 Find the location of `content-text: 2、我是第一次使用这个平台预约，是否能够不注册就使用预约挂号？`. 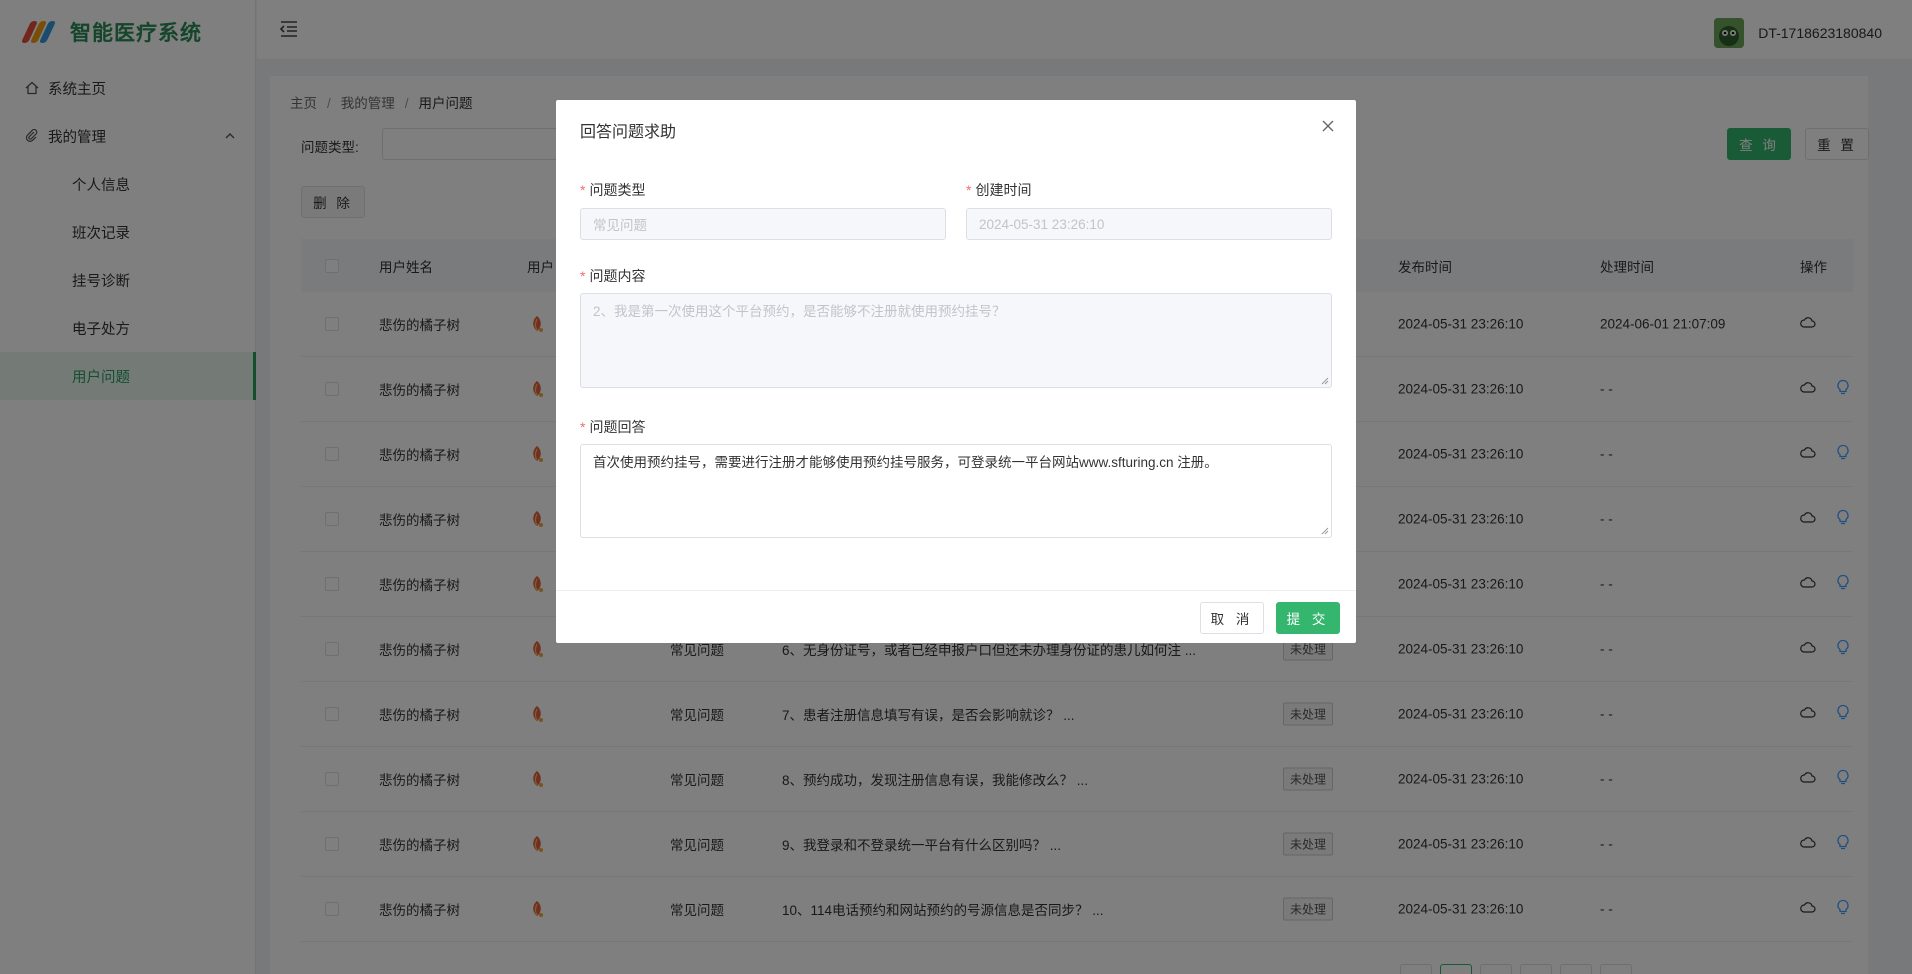

content-text: 2、我是第一次使用这个平台预约，是否能够不注册就使用预约挂号？ is located at coordinates (799, 311).